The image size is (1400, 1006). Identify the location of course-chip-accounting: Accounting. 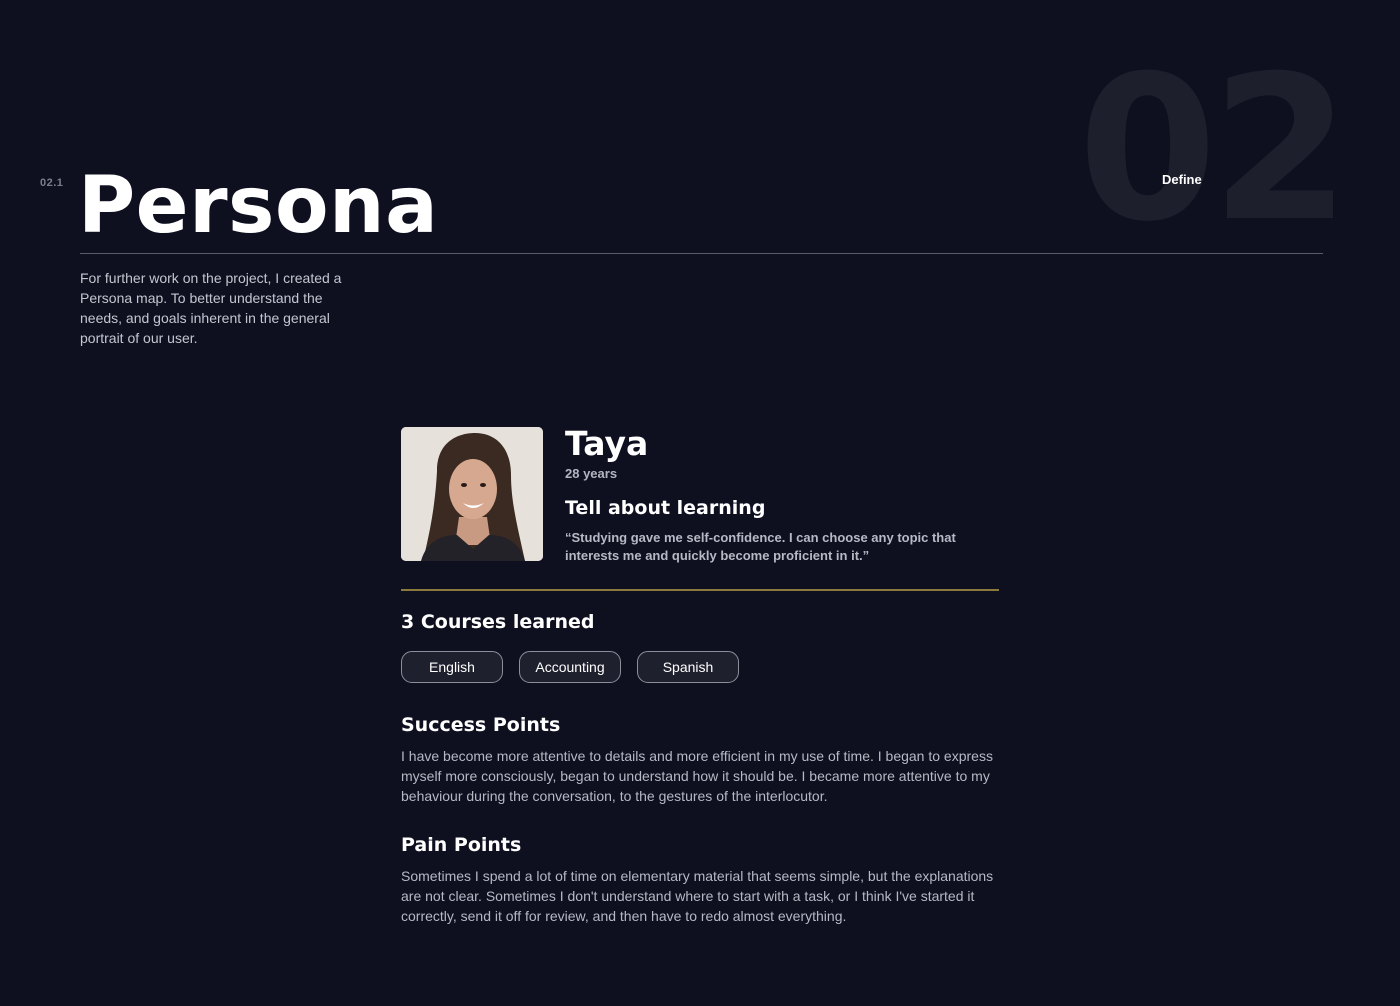
(570, 667).